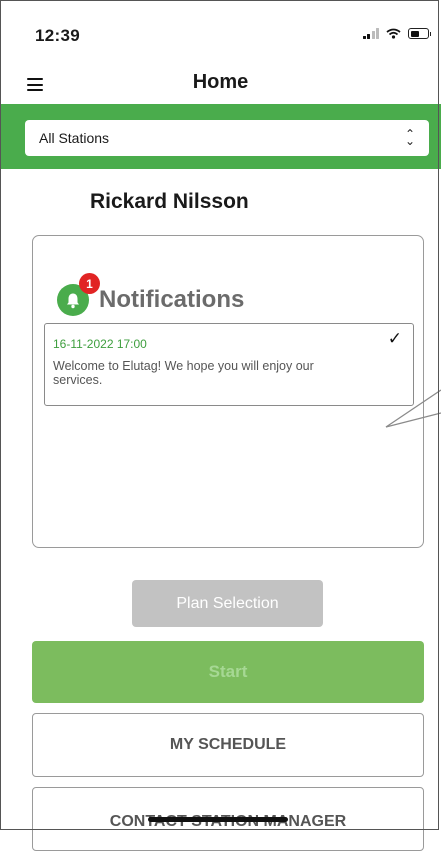 The image size is (441, 851). Describe the element at coordinates (220, 82) in the screenshot. I see `page-title: Home` at that location.